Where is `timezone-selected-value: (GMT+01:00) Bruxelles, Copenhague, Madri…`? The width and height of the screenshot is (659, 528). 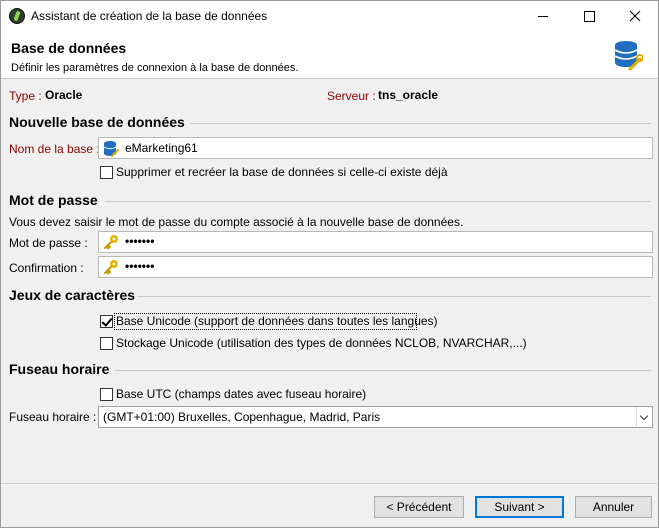 timezone-selected-value: (GMT+01:00) Bruxelles, Copenhague, Madri… is located at coordinates (242, 417).